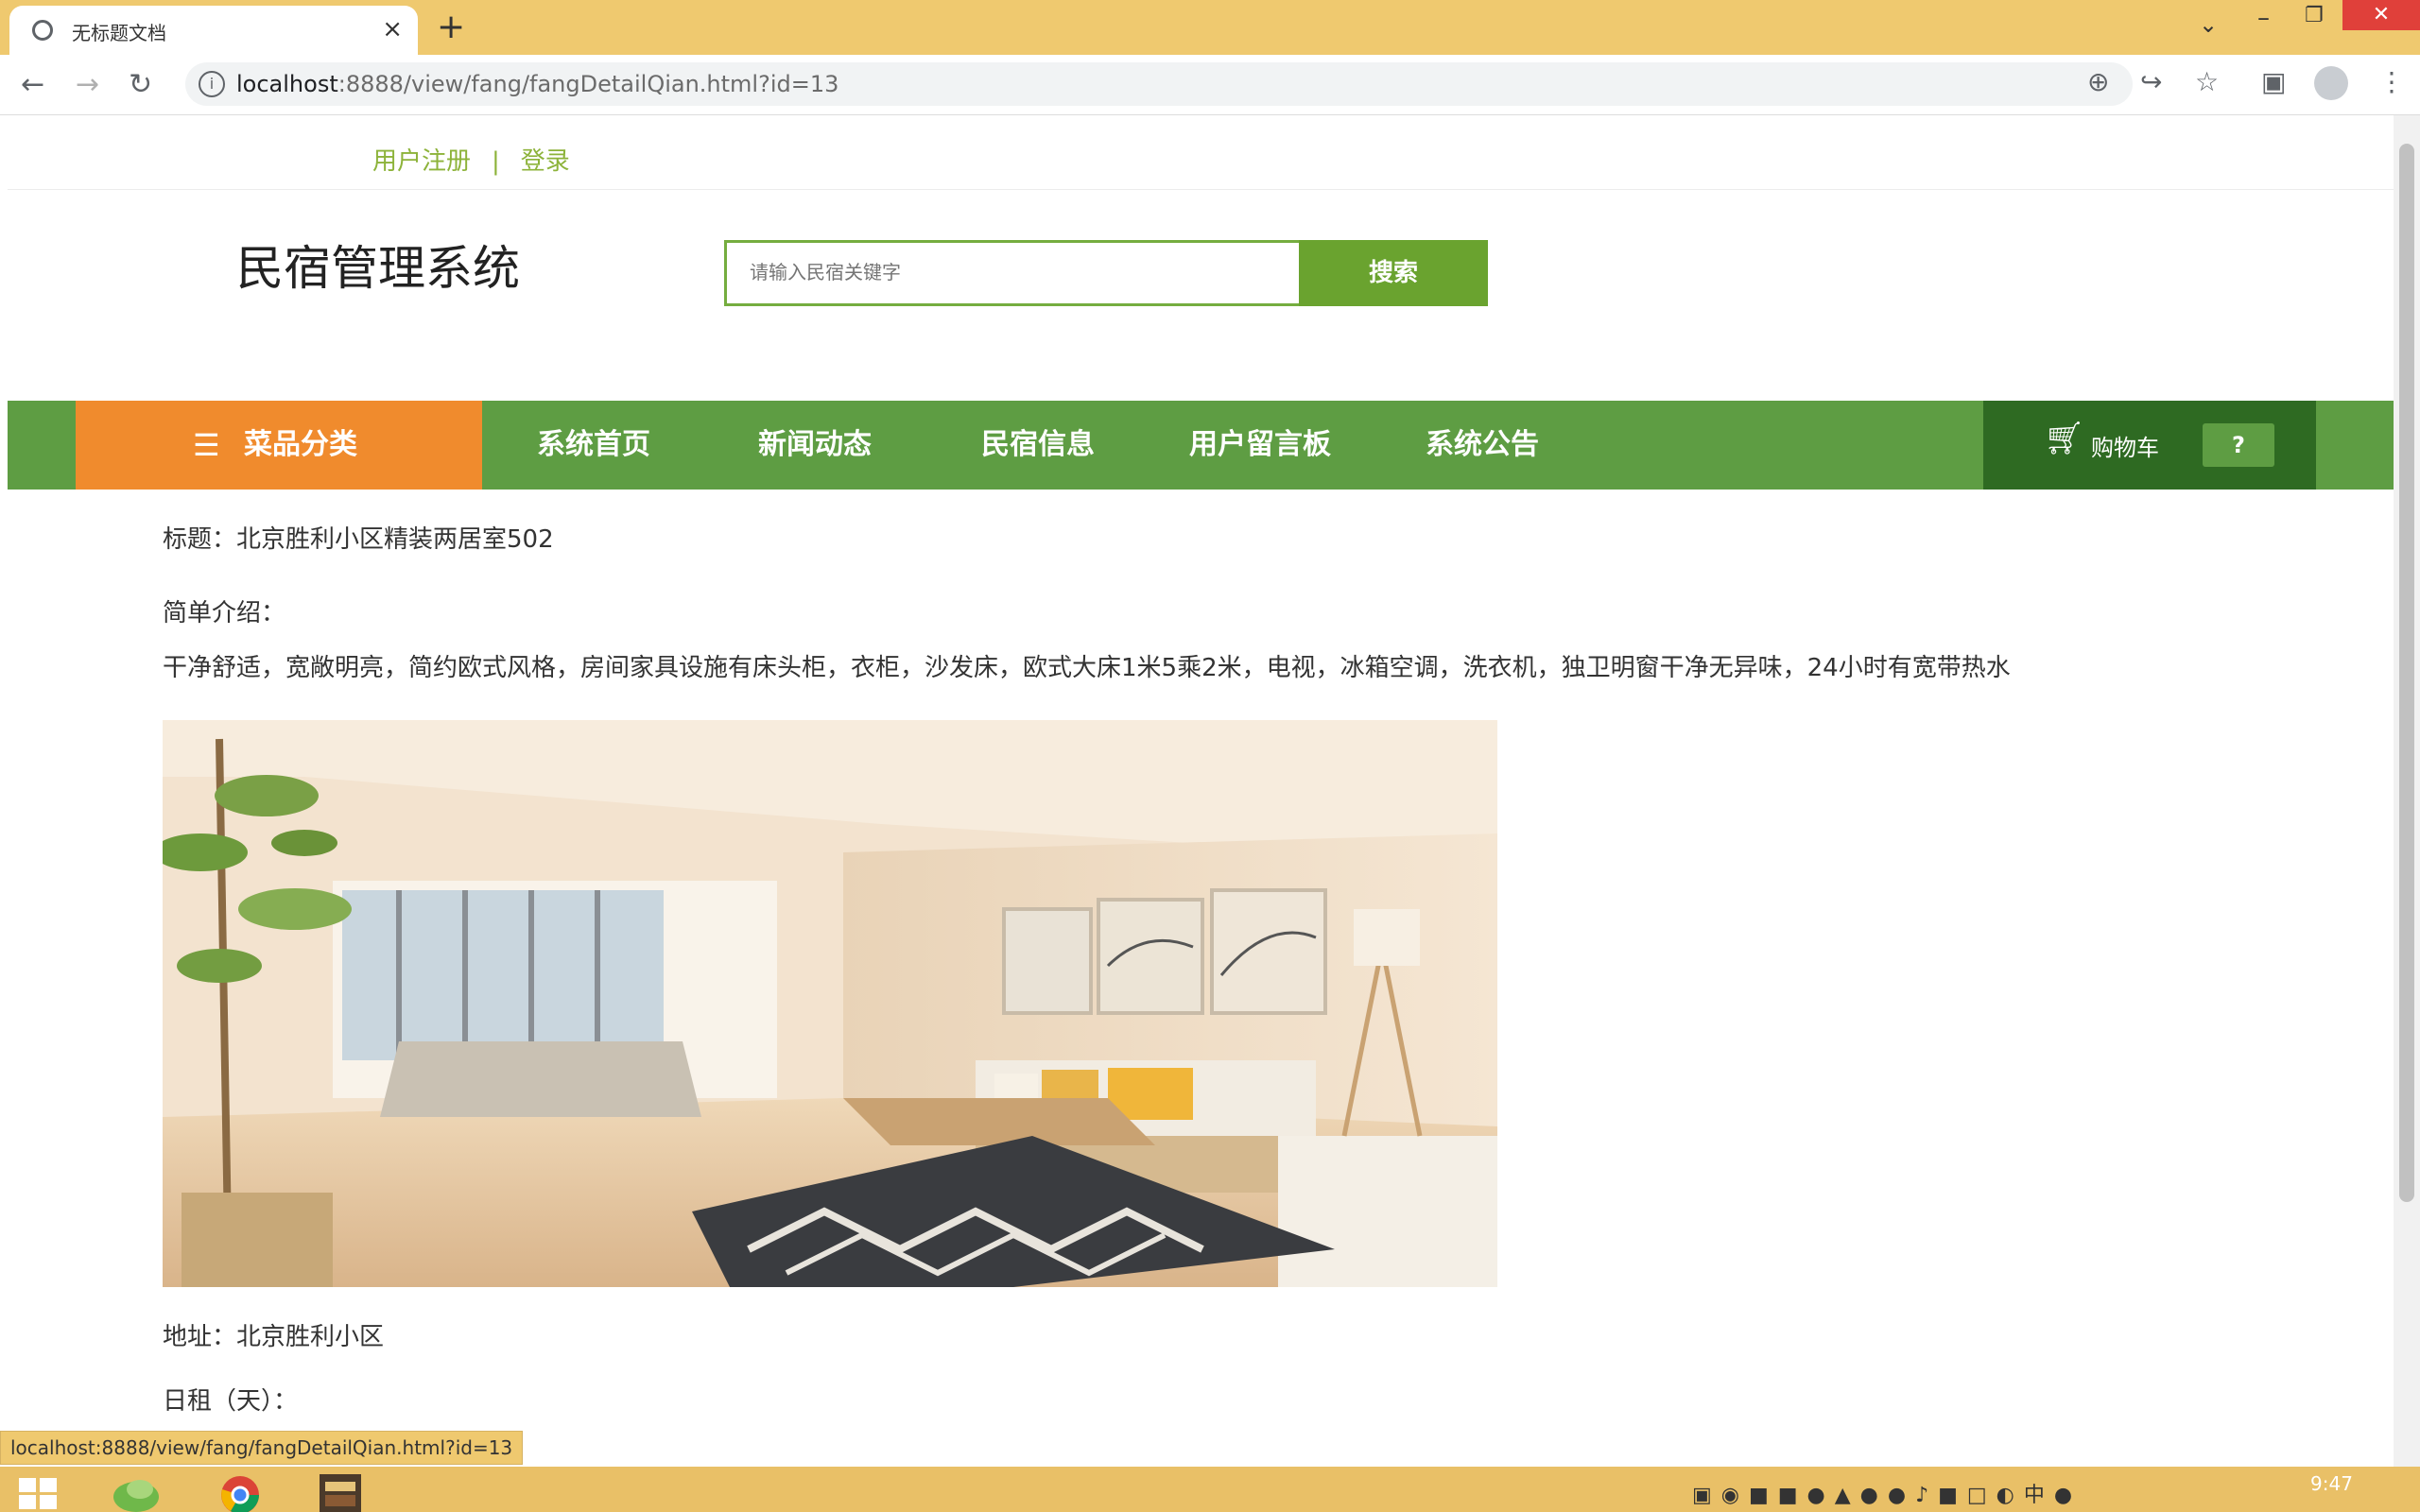  What do you see at coordinates (392, 29) in the screenshot?
I see `close-tab-icon: ×` at bounding box center [392, 29].